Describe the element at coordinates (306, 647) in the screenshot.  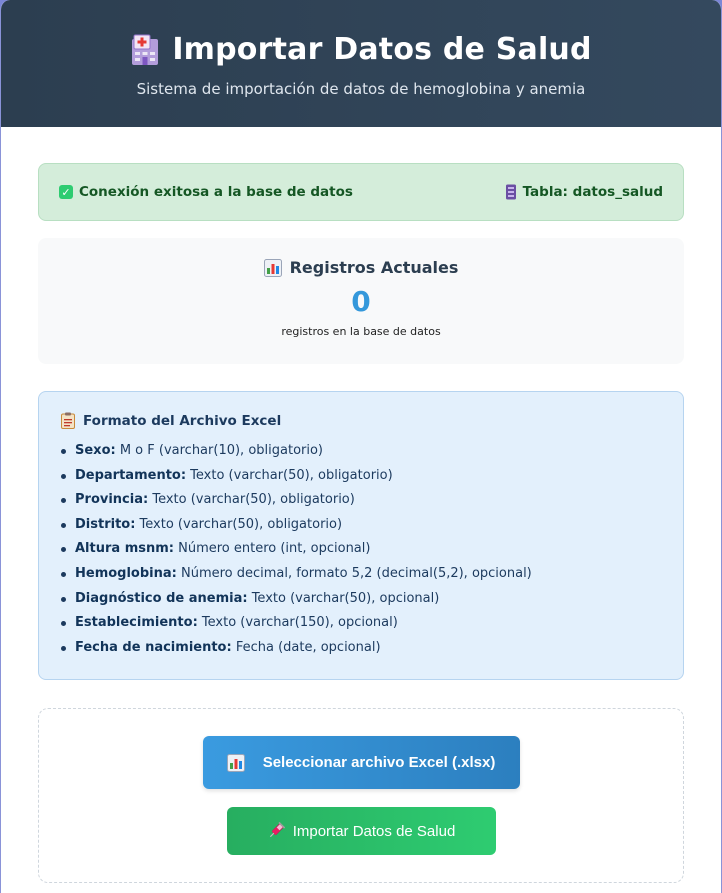
I see `field-desc: Fecha (date, opcional)` at that location.